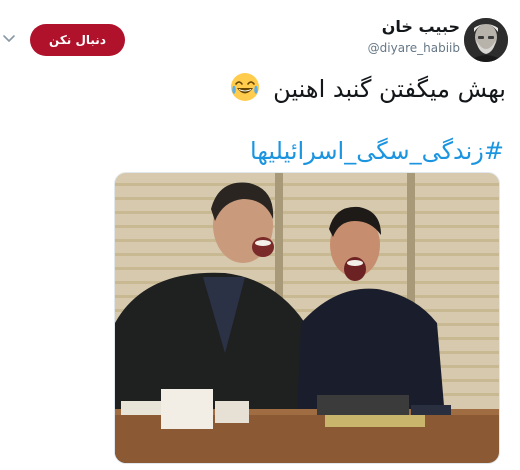 This screenshot has width=520, height=470. Describe the element at coordinates (414, 48) in the screenshot. I see `author-handle: @diyare_habiib` at that location.